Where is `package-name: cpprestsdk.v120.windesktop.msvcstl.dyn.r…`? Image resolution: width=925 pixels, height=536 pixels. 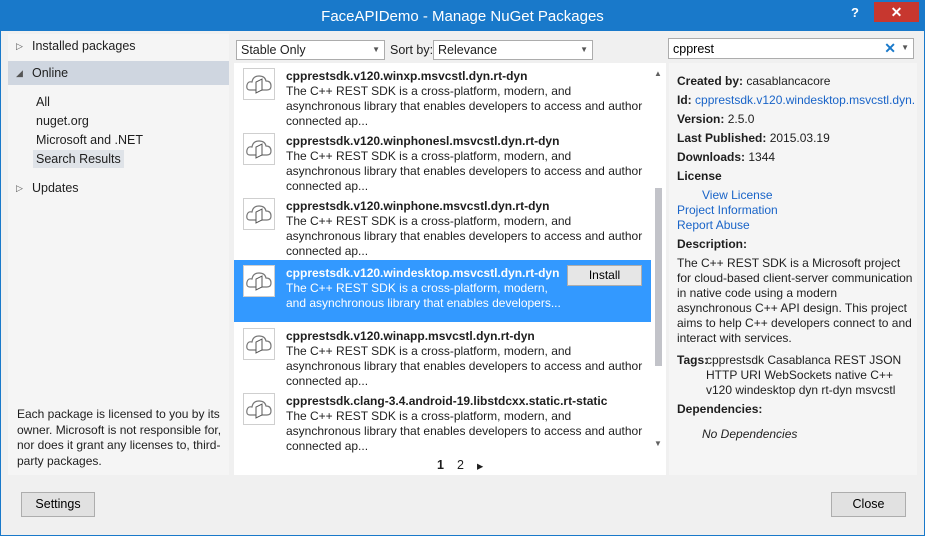
package-name: cpprestsdk.v120.windesktop.msvcstl.dyn.r… is located at coordinates (423, 273).